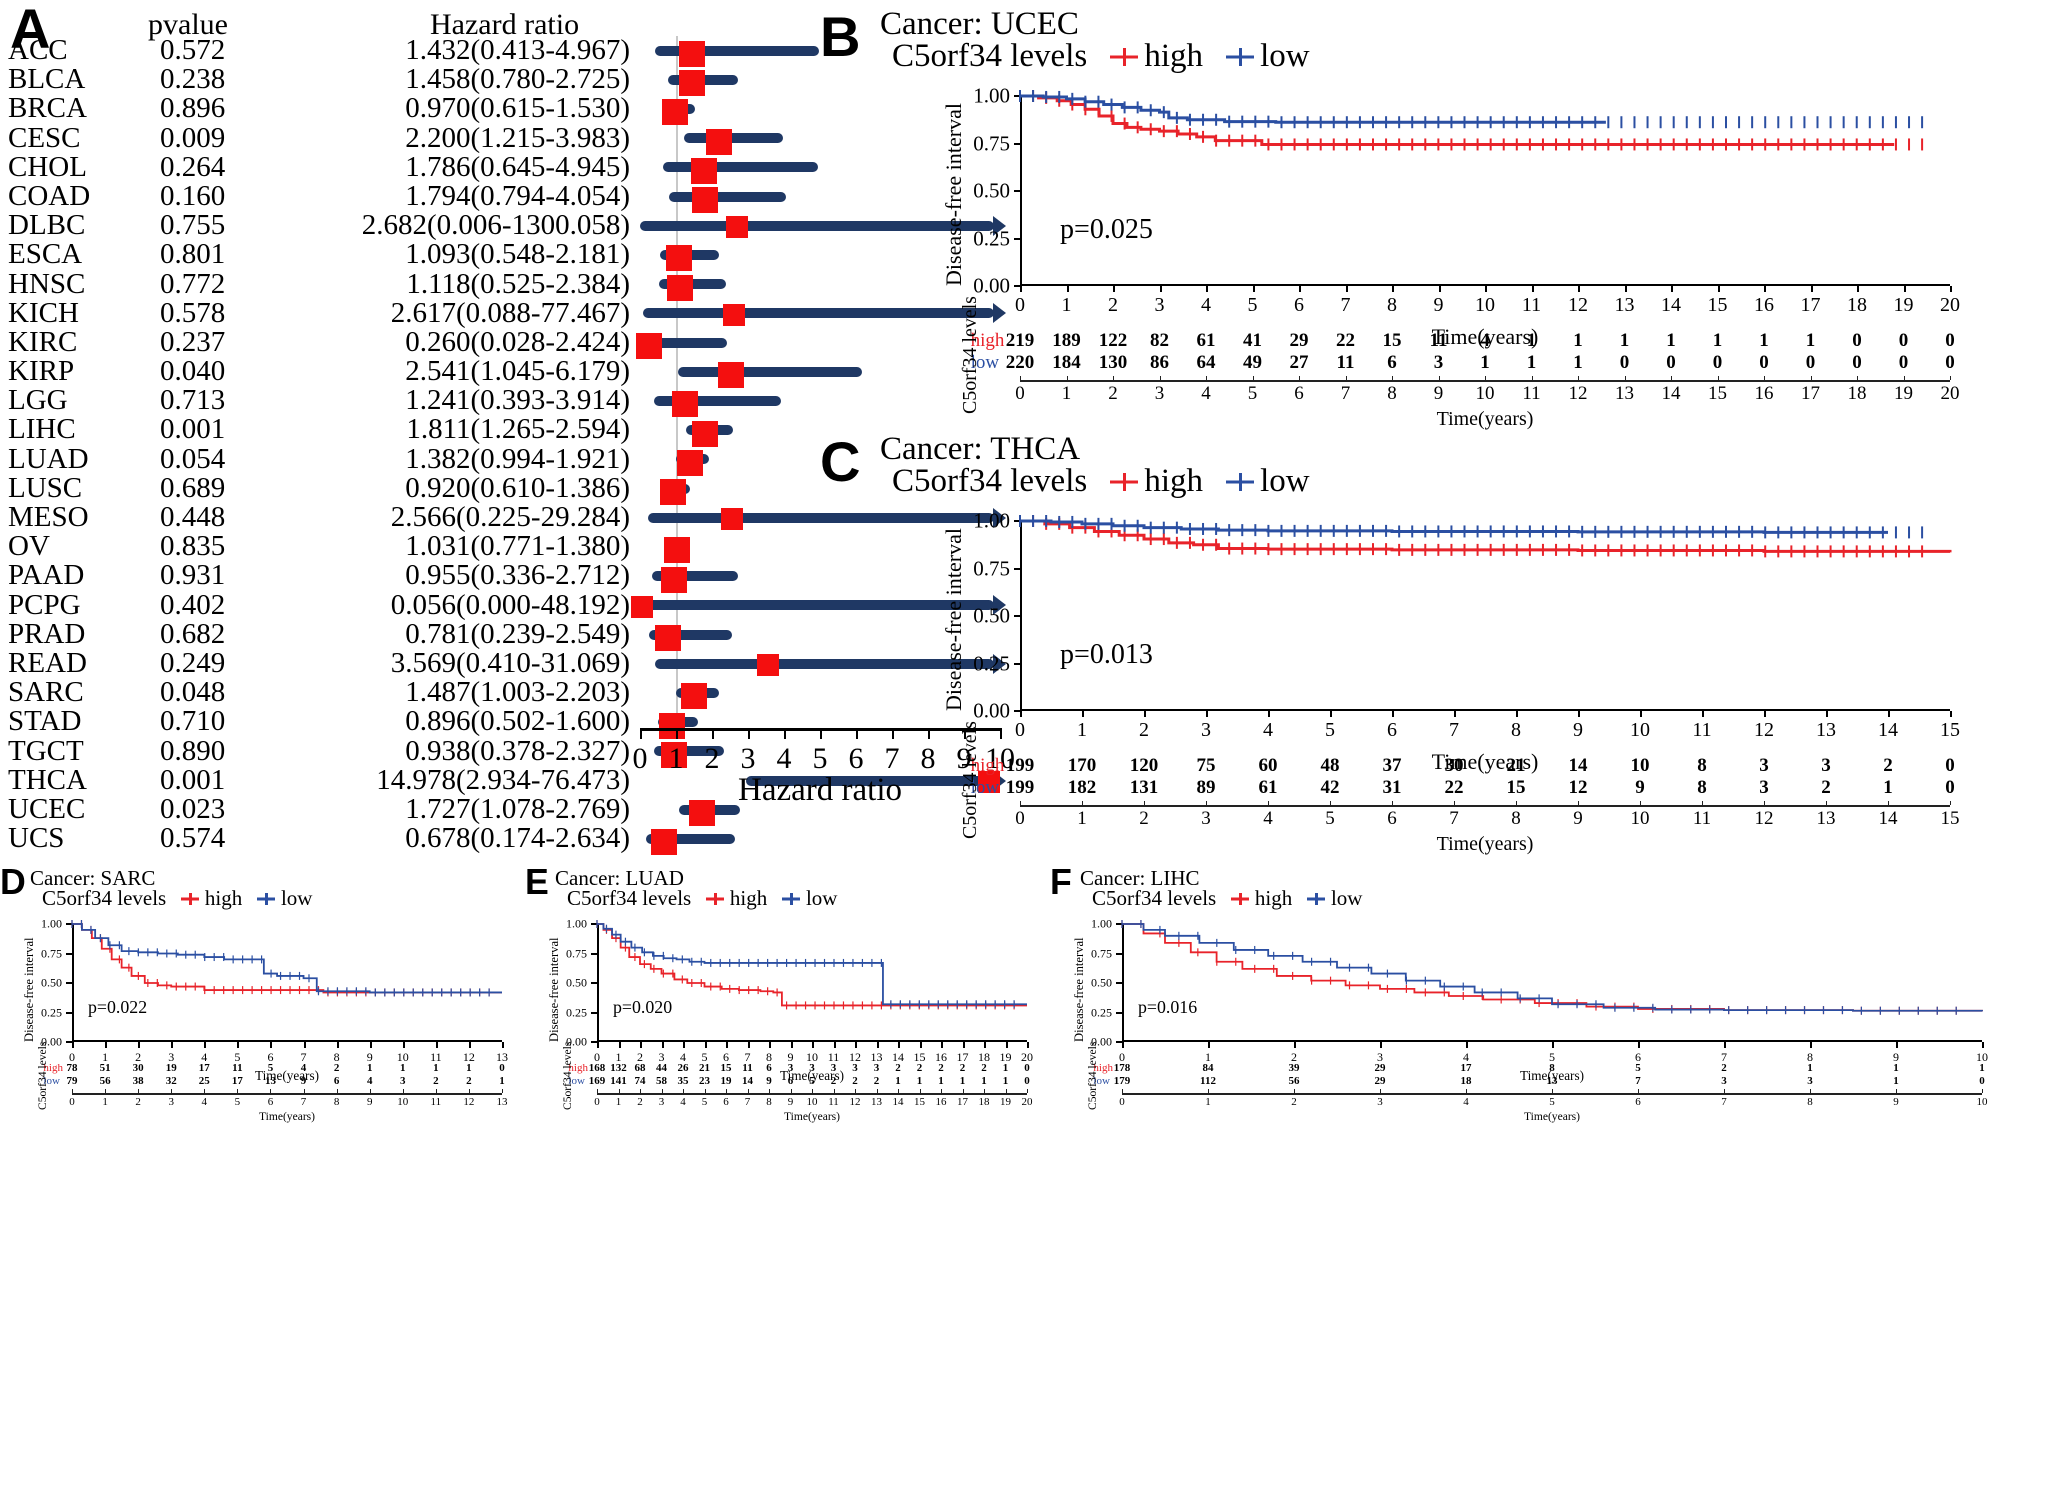 This screenshot has width=2050, height=1507. What do you see at coordinates (29, 546) in the screenshot?
I see `forest-row-cancer: OV` at bounding box center [29, 546].